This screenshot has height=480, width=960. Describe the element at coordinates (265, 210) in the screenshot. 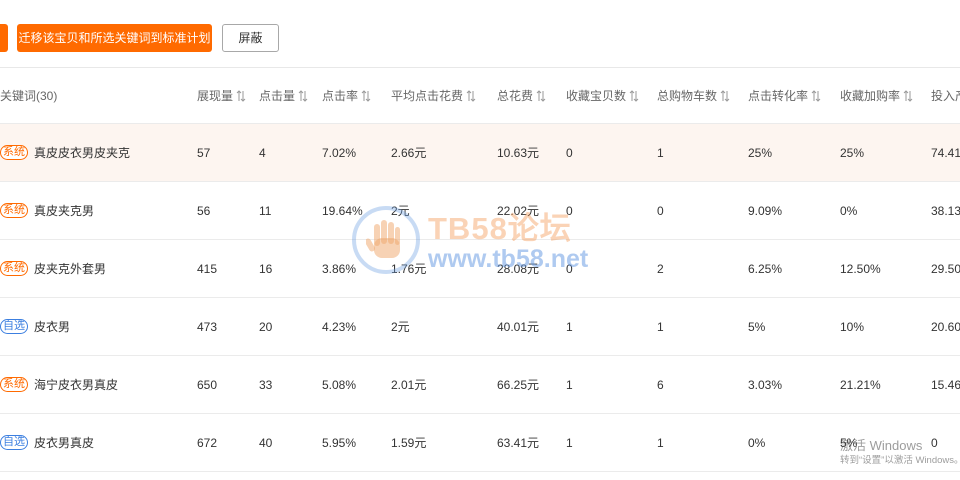

I see `clicks-cell: 11` at that location.